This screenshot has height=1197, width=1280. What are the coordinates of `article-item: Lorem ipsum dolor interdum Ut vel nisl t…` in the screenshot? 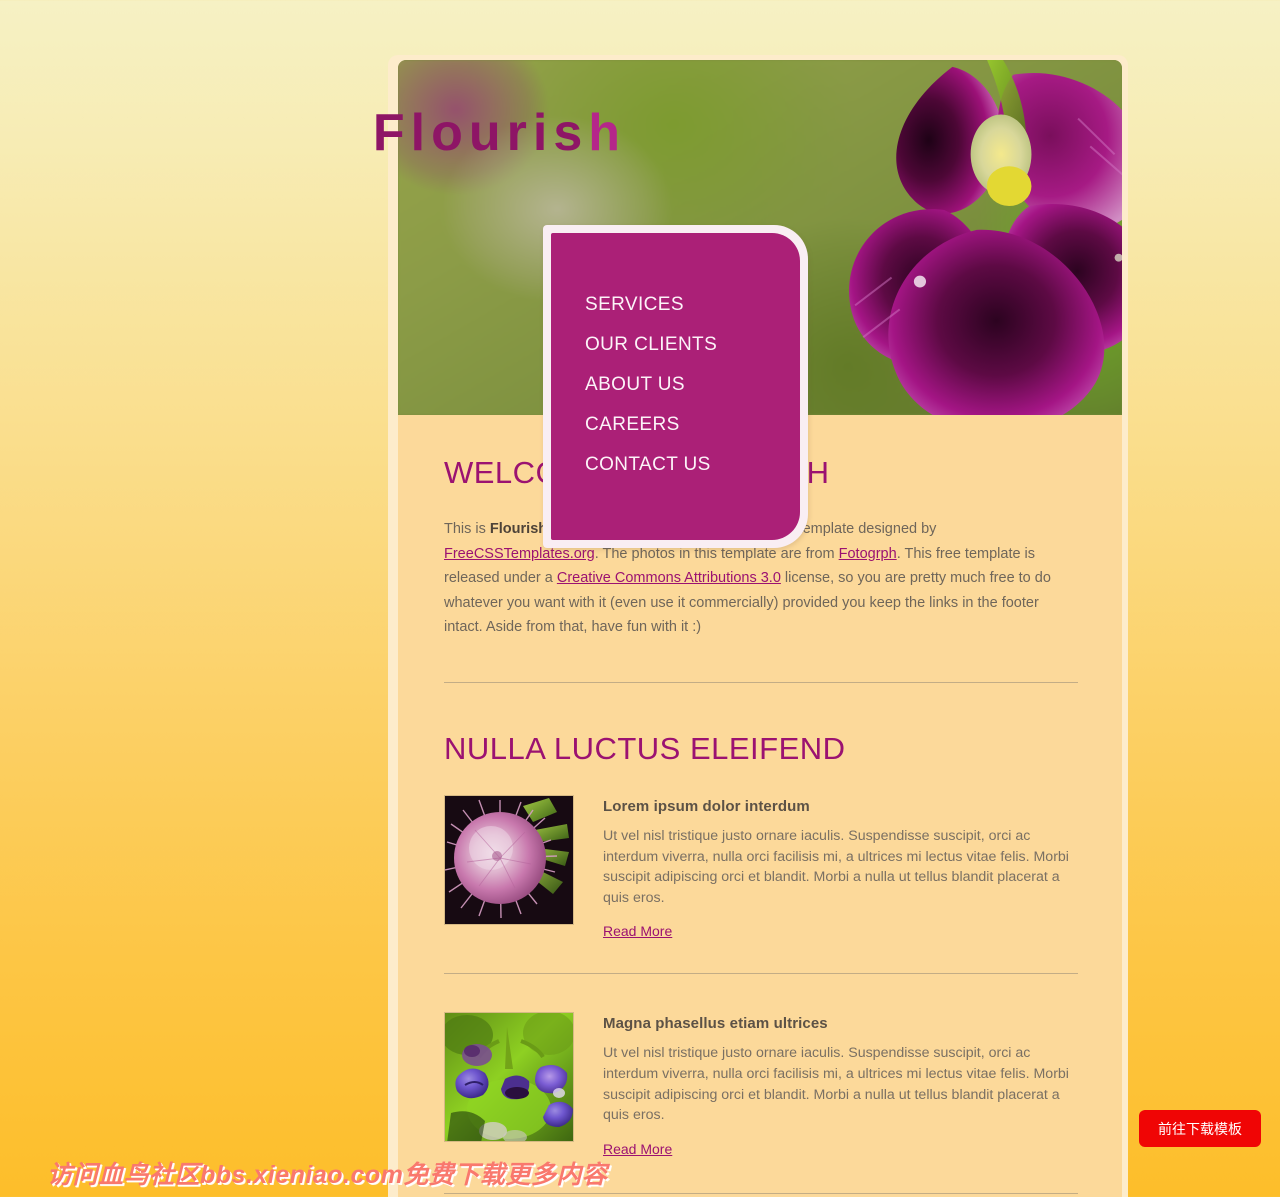 It's located at (761, 867).